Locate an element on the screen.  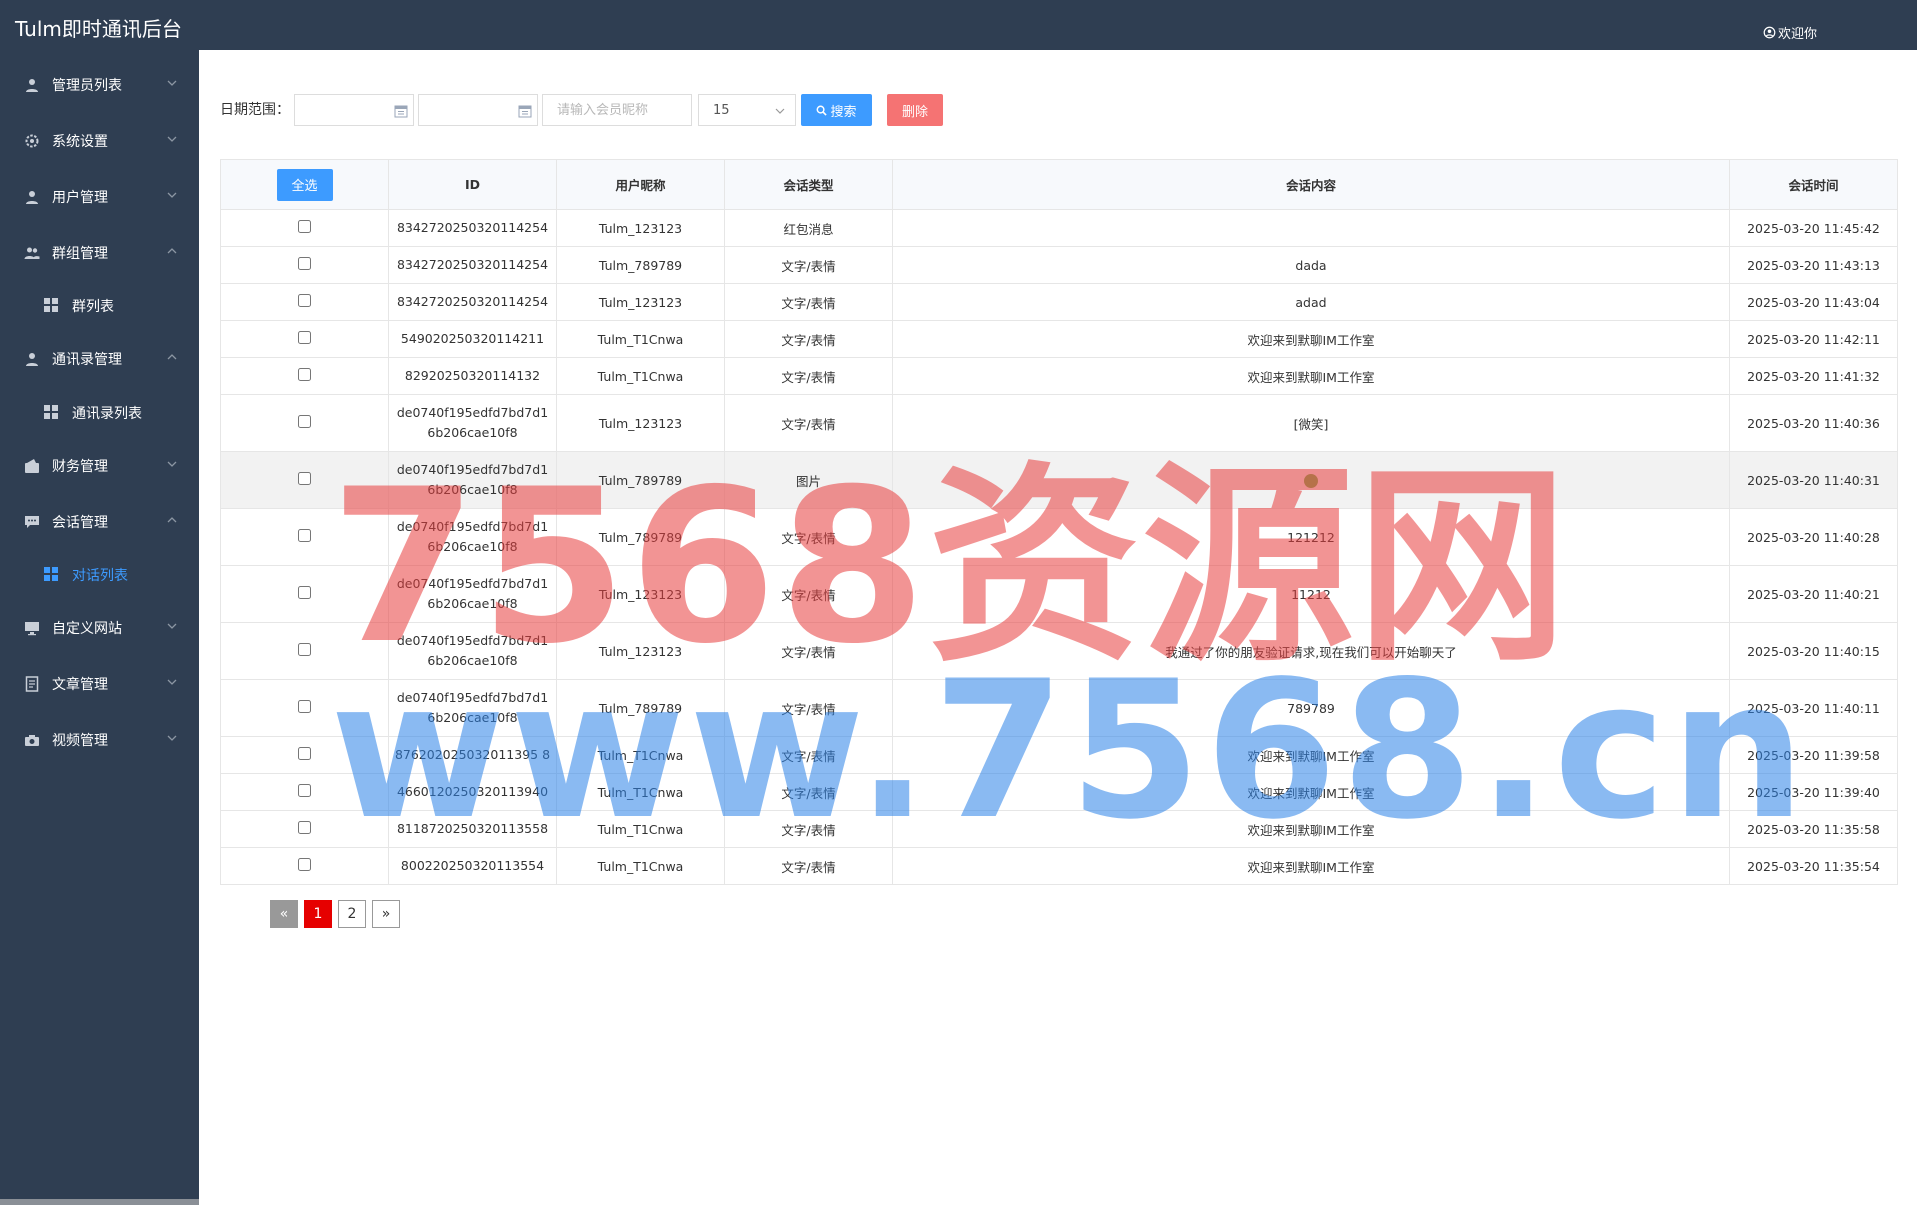
search-button: 搜索 is located at coordinates (836, 110).